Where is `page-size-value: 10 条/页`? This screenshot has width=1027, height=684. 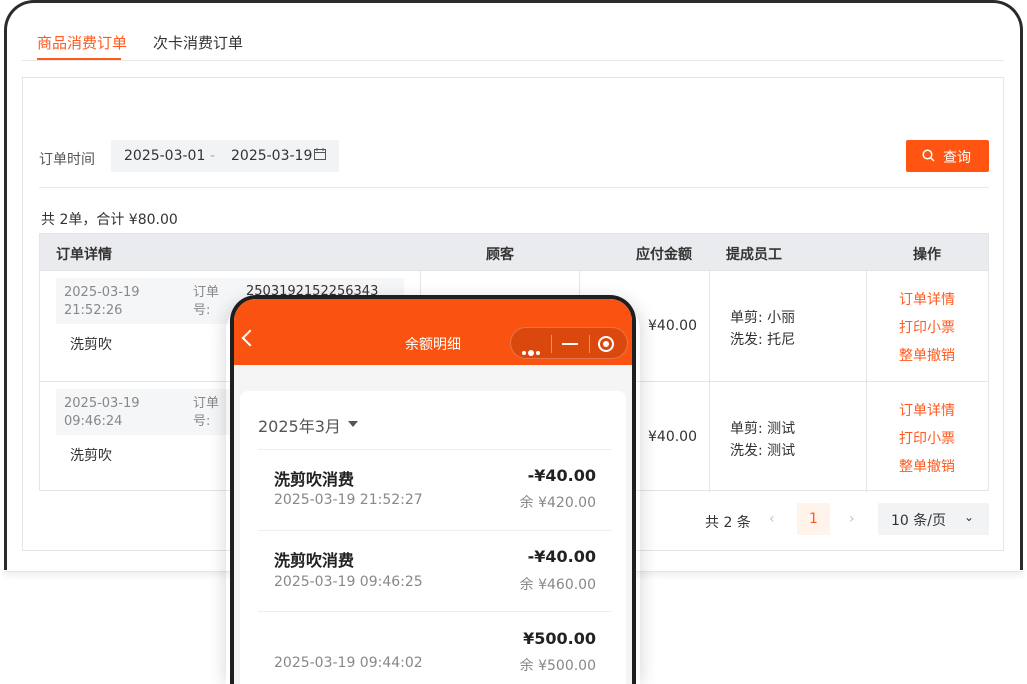 page-size-value: 10 条/页 is located at coordinates (918, 521).